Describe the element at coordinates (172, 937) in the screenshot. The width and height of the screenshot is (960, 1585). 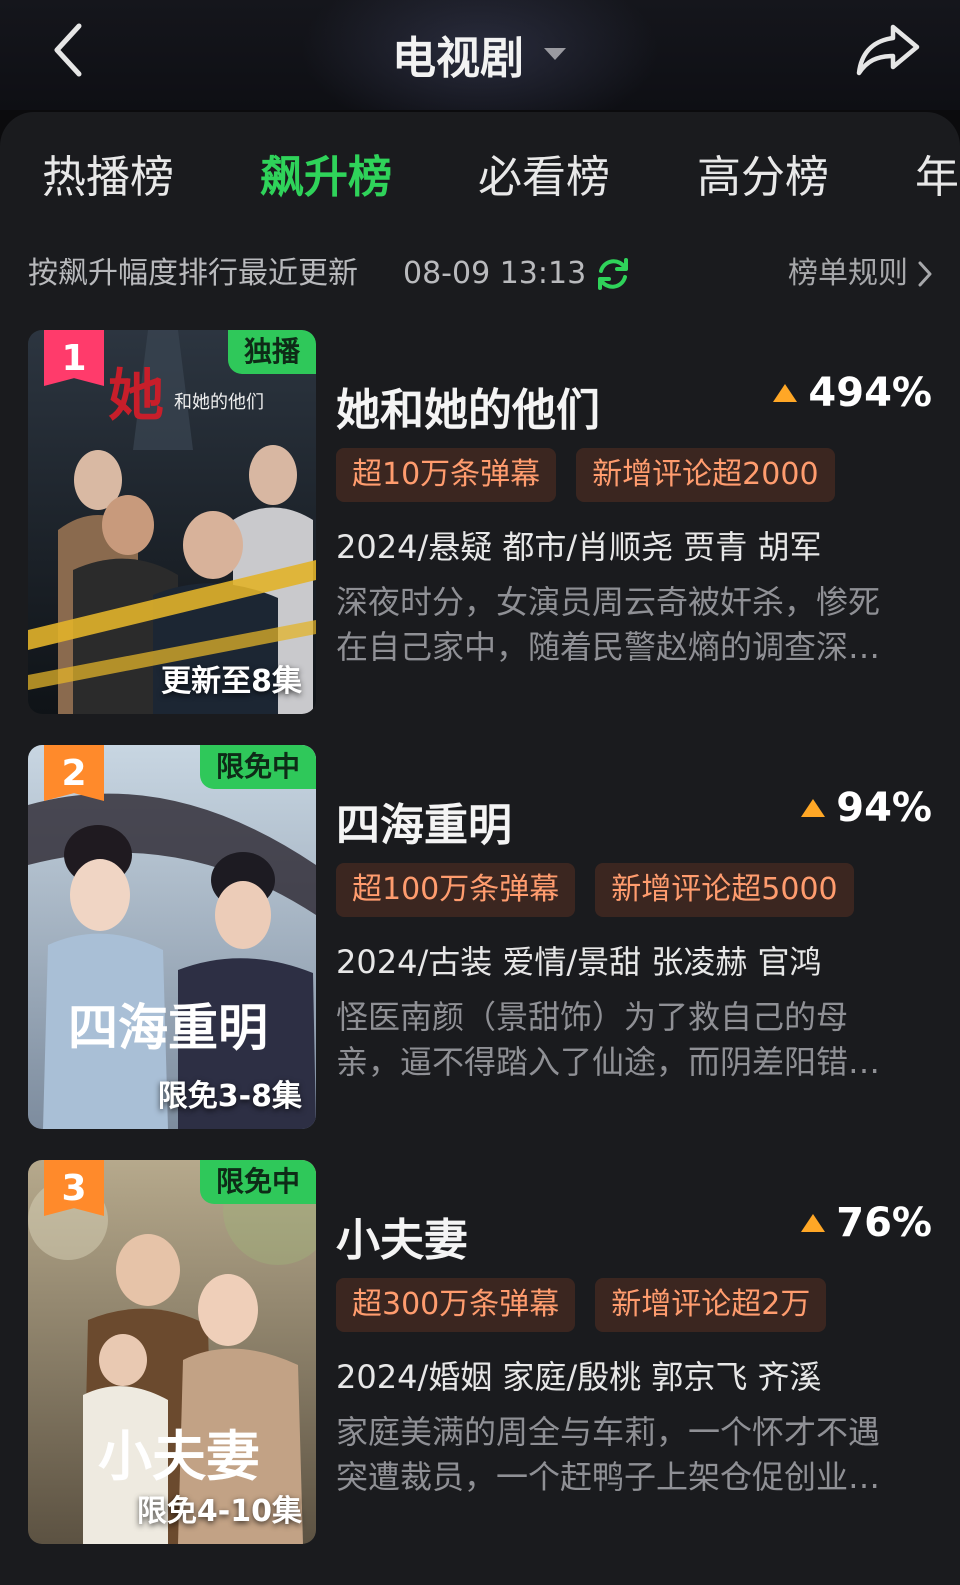
I see `poster-image: 四海重明 2 限免中 限免3-8集` at that location.